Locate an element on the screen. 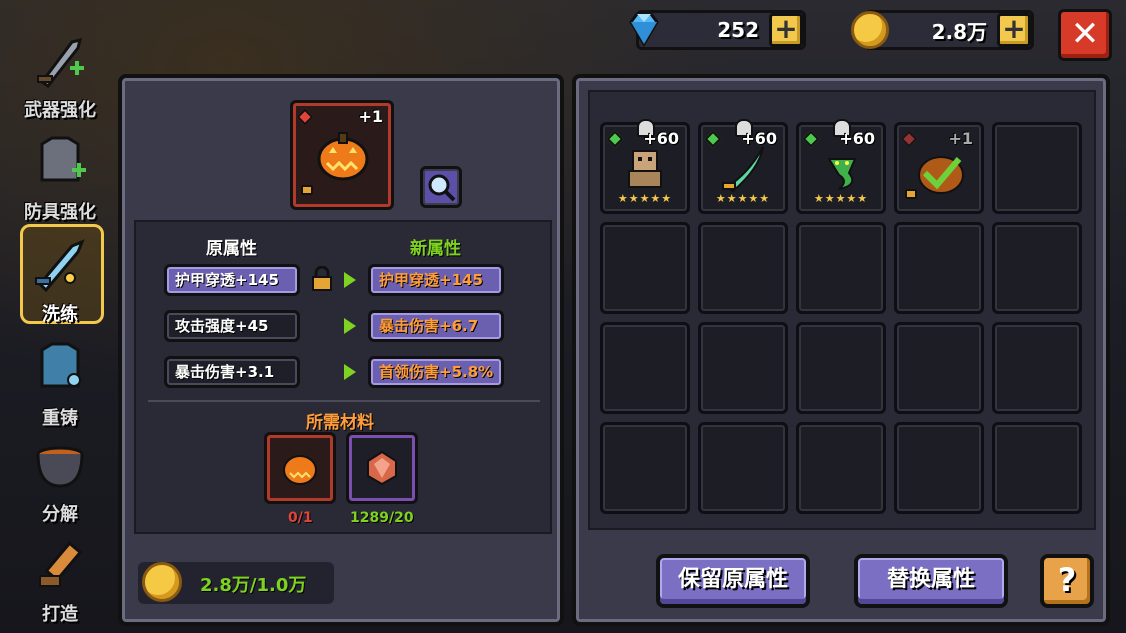 This screenshot has width=1126, height=633. coin-counter: 2.8万 + is located at coordinates (942, 30).